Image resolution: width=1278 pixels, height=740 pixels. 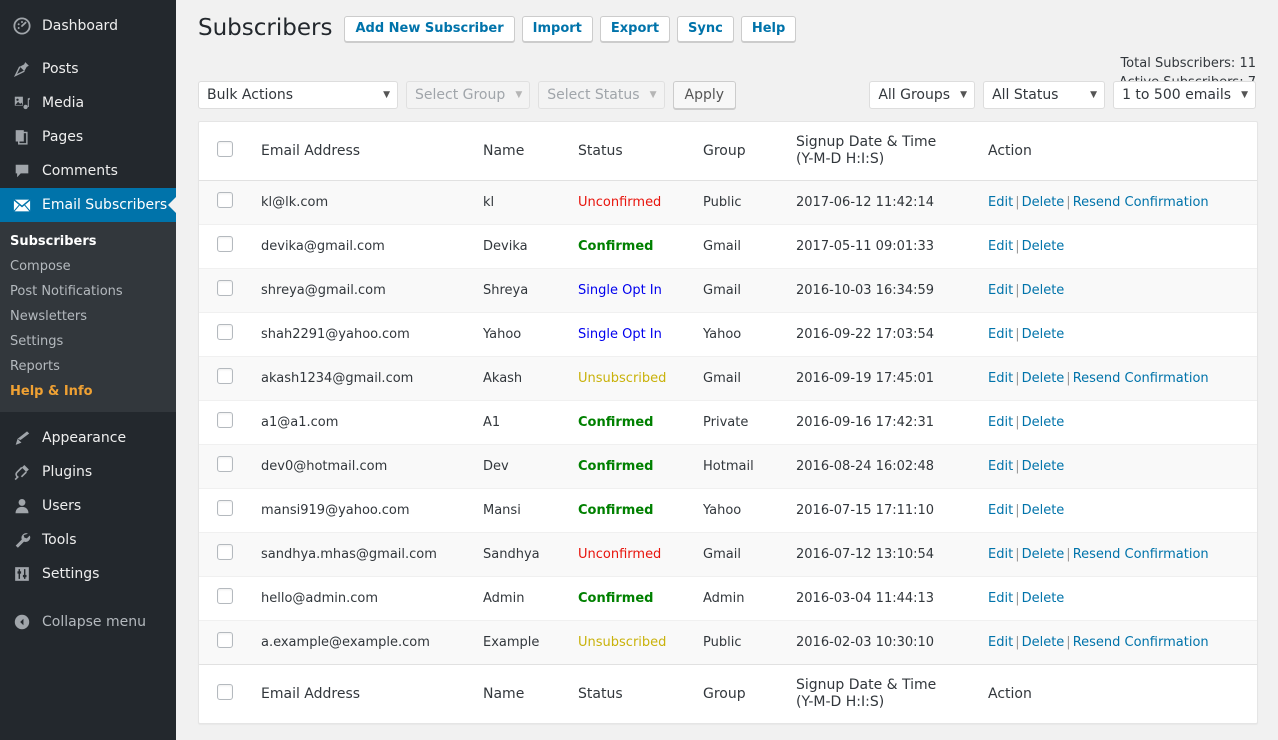 What do you see at coordinates (88, 391) in the screenshot?
I see `submenu-item-help-and-info: Help & Info` at bounding box center [88, 391].